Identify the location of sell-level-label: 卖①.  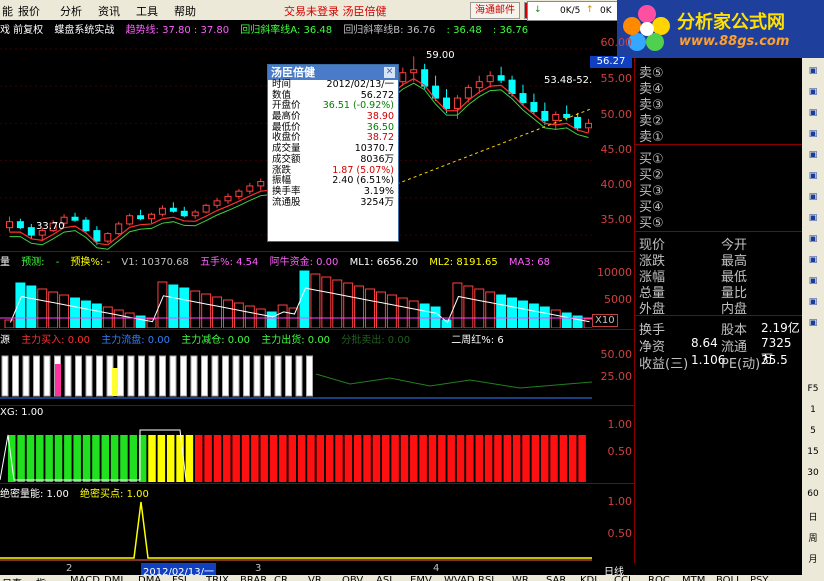
(651, 137).